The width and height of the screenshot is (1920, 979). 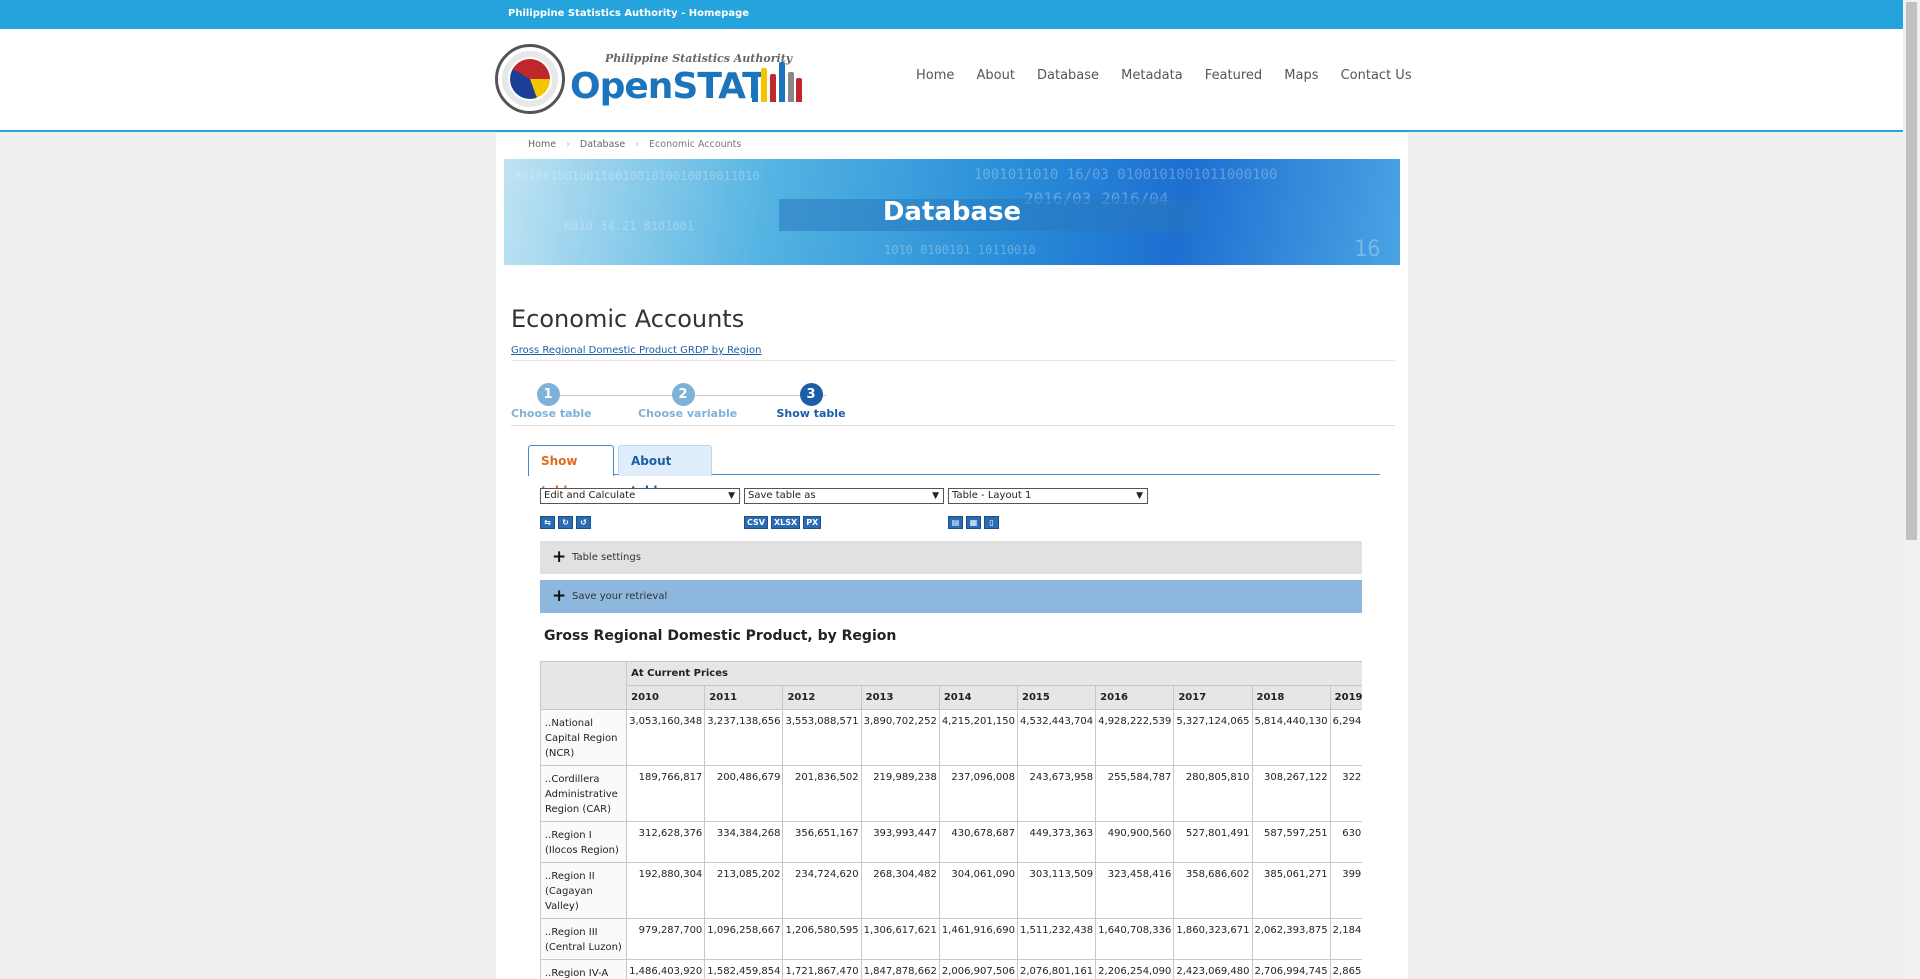 I want to click on step-show-table: 3 Show table, so click(x=811, y=401).